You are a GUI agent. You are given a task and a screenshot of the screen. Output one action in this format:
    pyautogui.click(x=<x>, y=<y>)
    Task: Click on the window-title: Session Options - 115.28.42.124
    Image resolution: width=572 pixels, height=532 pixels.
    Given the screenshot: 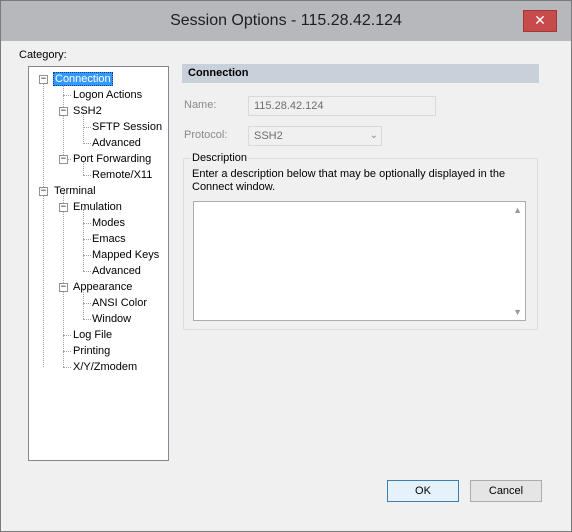 What is the action you would take?
    pyautogui.click(x=286, y=20)
    